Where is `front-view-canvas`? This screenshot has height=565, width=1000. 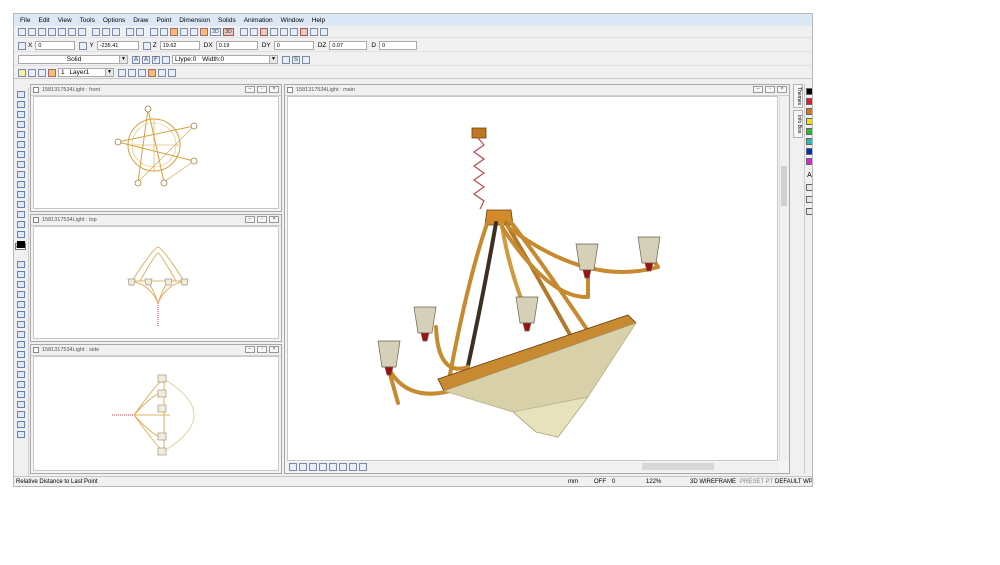 front-view-canvas is located at coordinates (156, 152).